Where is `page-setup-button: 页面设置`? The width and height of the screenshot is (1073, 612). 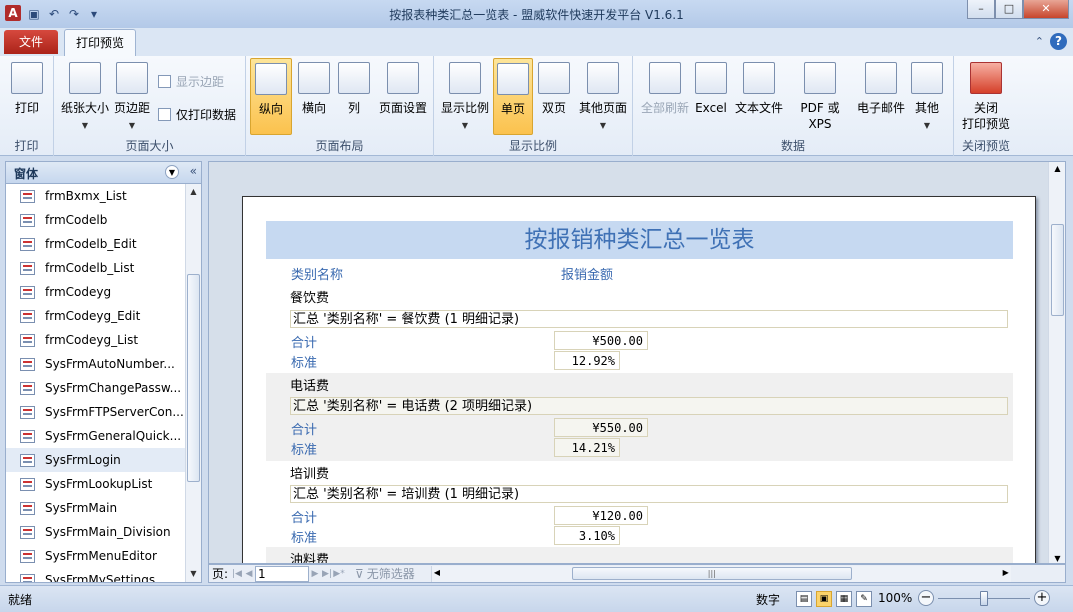 page-setup-button: 页面设置 is located at coordinates (403, 96).